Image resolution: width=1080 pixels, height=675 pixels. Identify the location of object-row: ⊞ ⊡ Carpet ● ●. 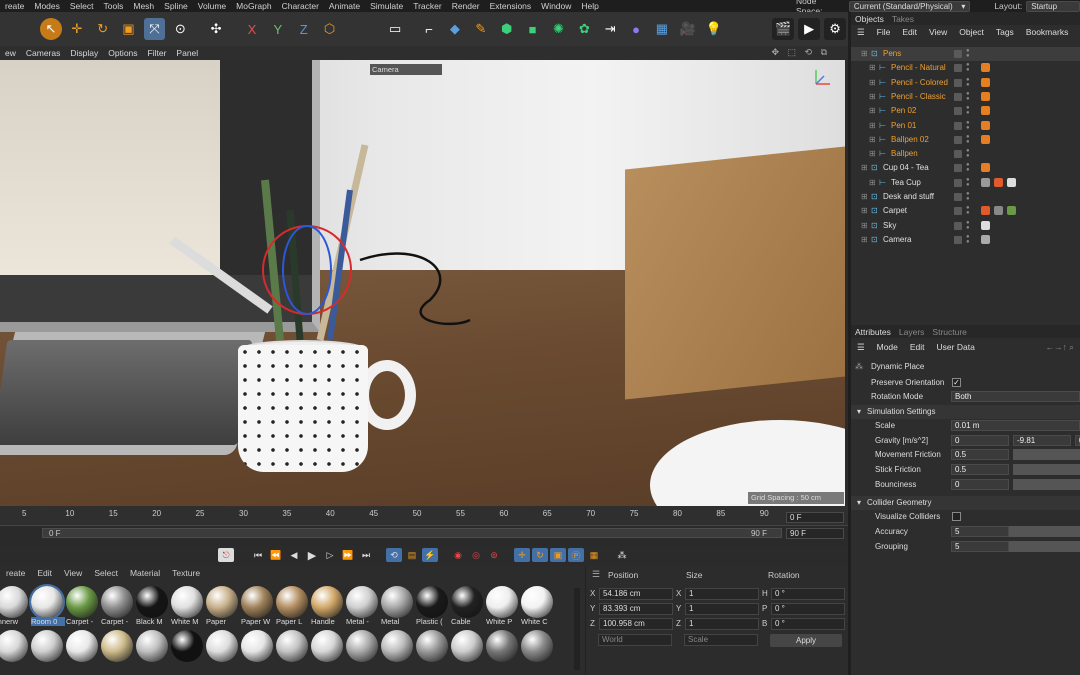
(965, 211).